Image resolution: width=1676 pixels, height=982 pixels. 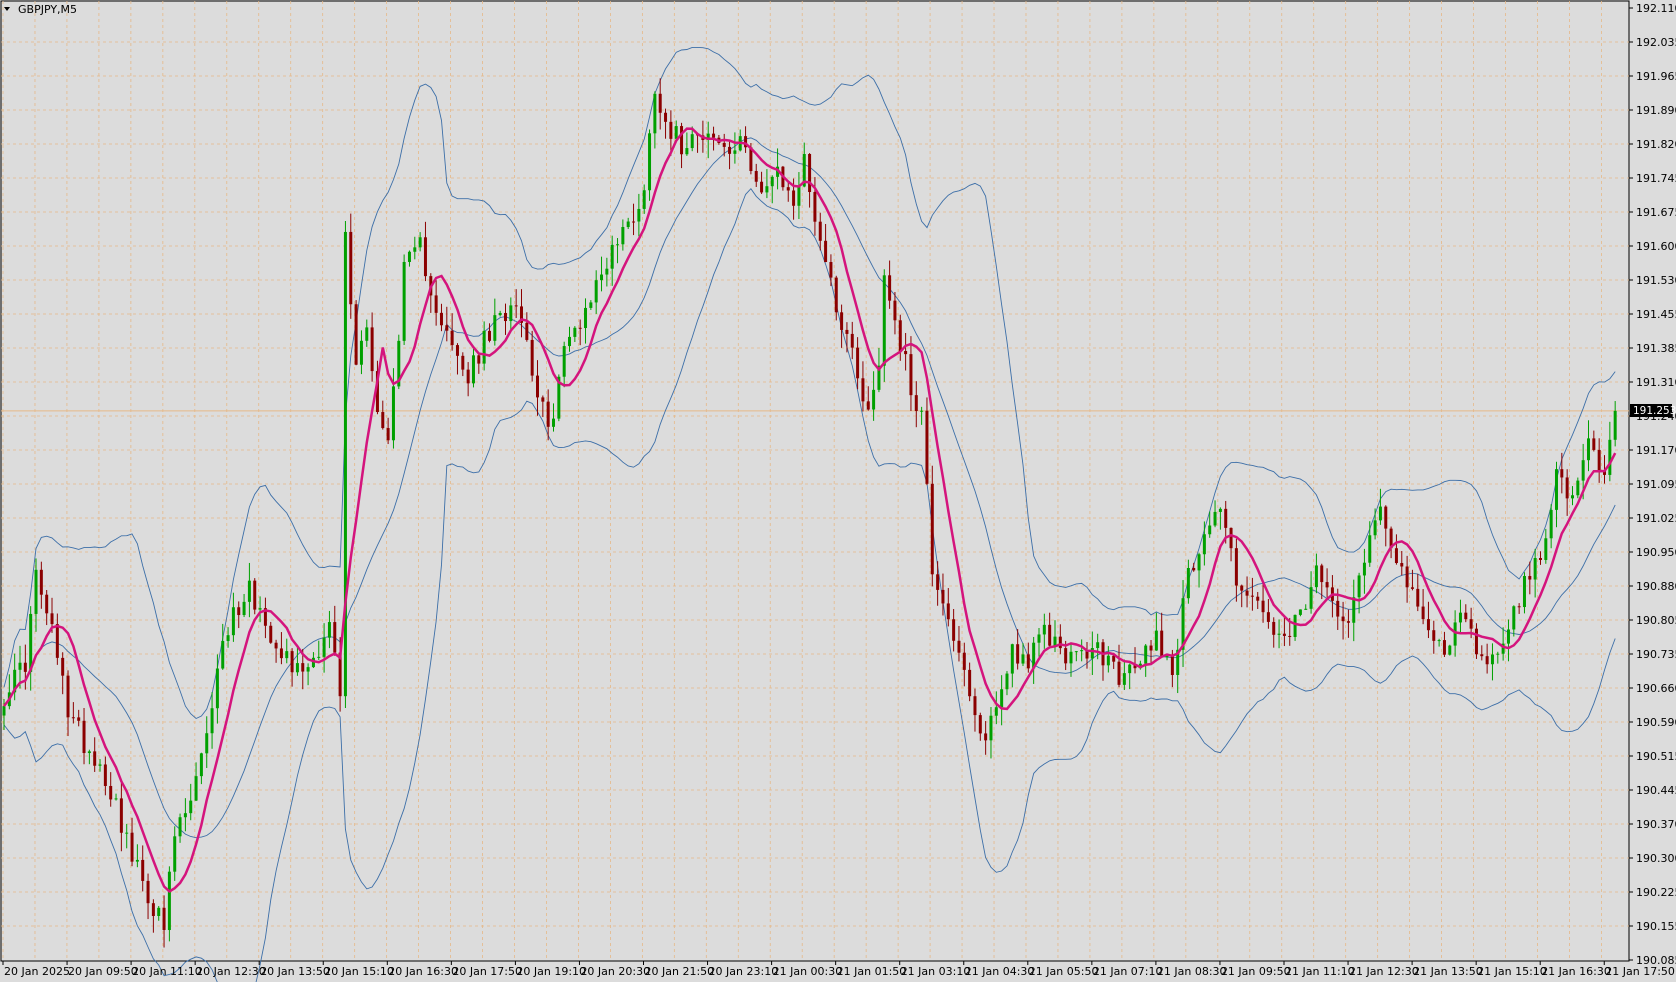 What do you see at coordinates (615, 971) in the screenshot?
I see `time-tick-label: 20 Jan 20:30` at bounding box center [615, 971].